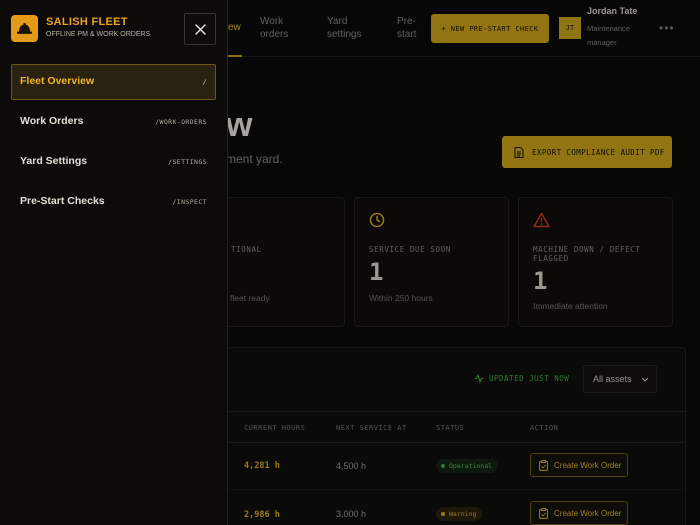 The width and height of the screenshot is (700, 525). Describe the element at coordinates (113, 82) in the screenshot. I see `drawer-item-fleet-overview: Fleet Overview /` at that location.